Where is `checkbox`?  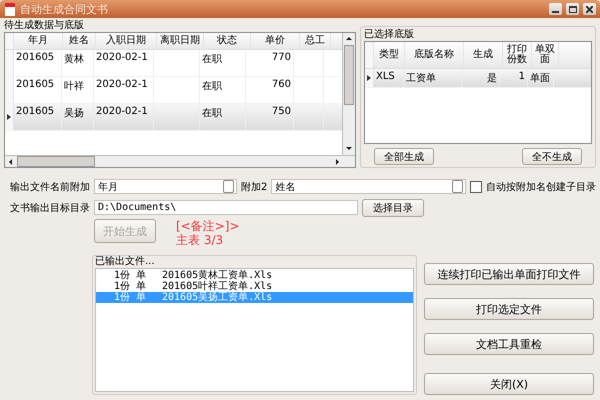
checkbox is located at coordinates (476, 186).